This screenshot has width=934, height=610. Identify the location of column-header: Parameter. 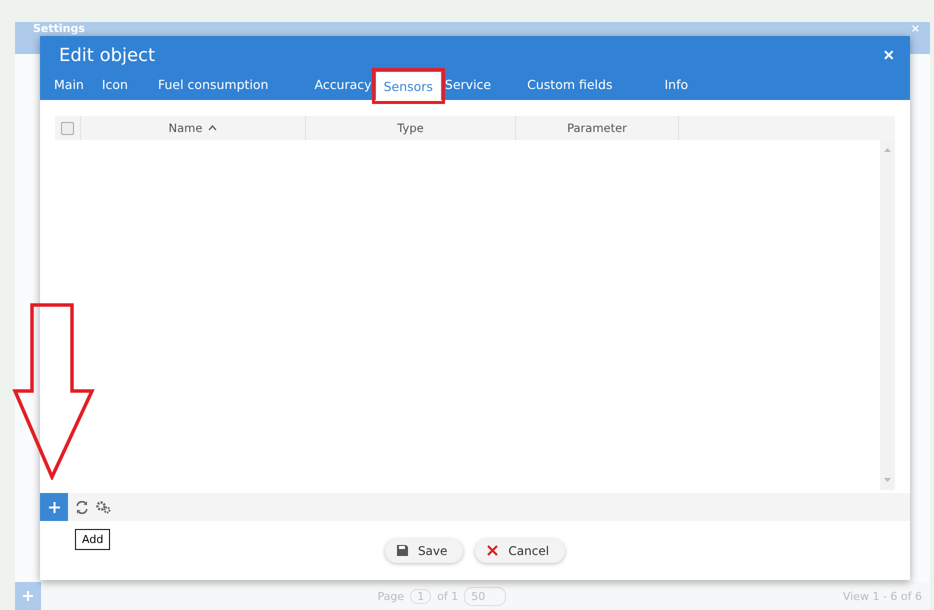
(597, 128).